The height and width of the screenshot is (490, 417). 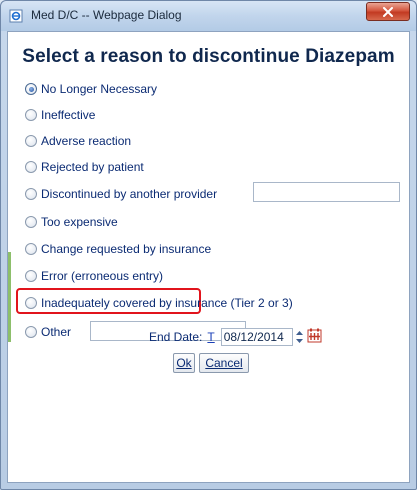 What do you see at coordinates (31, 141) in the screenshot?
I see `radio-adverse-reaction` at bounding box center [31, 141].